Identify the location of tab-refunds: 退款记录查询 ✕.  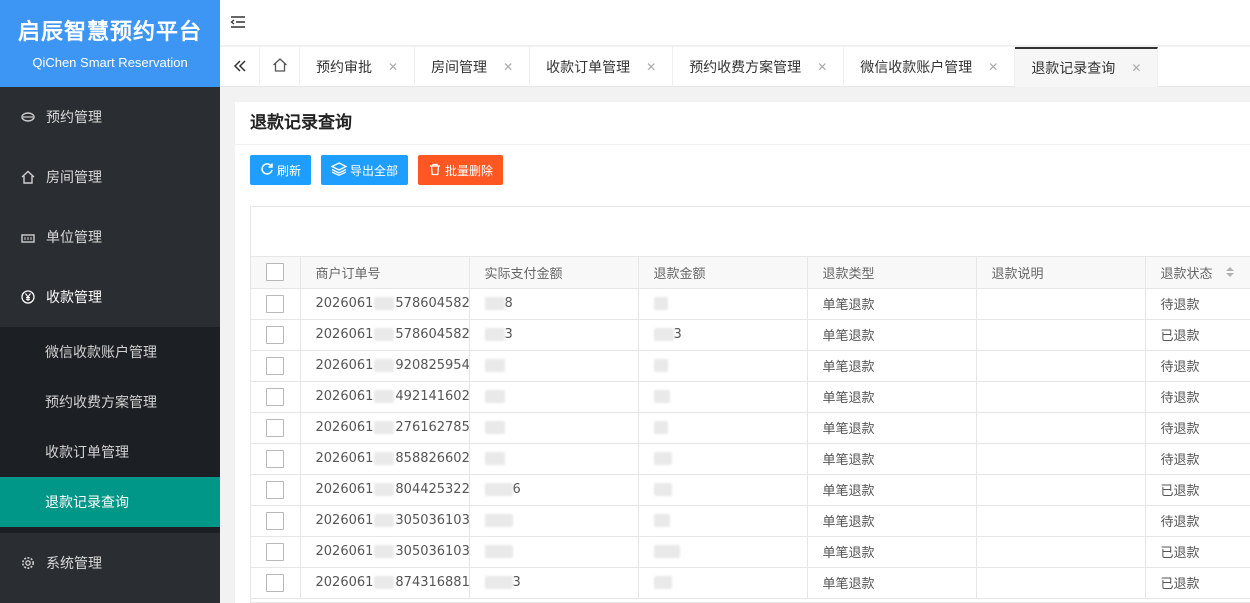
(1087, 67).